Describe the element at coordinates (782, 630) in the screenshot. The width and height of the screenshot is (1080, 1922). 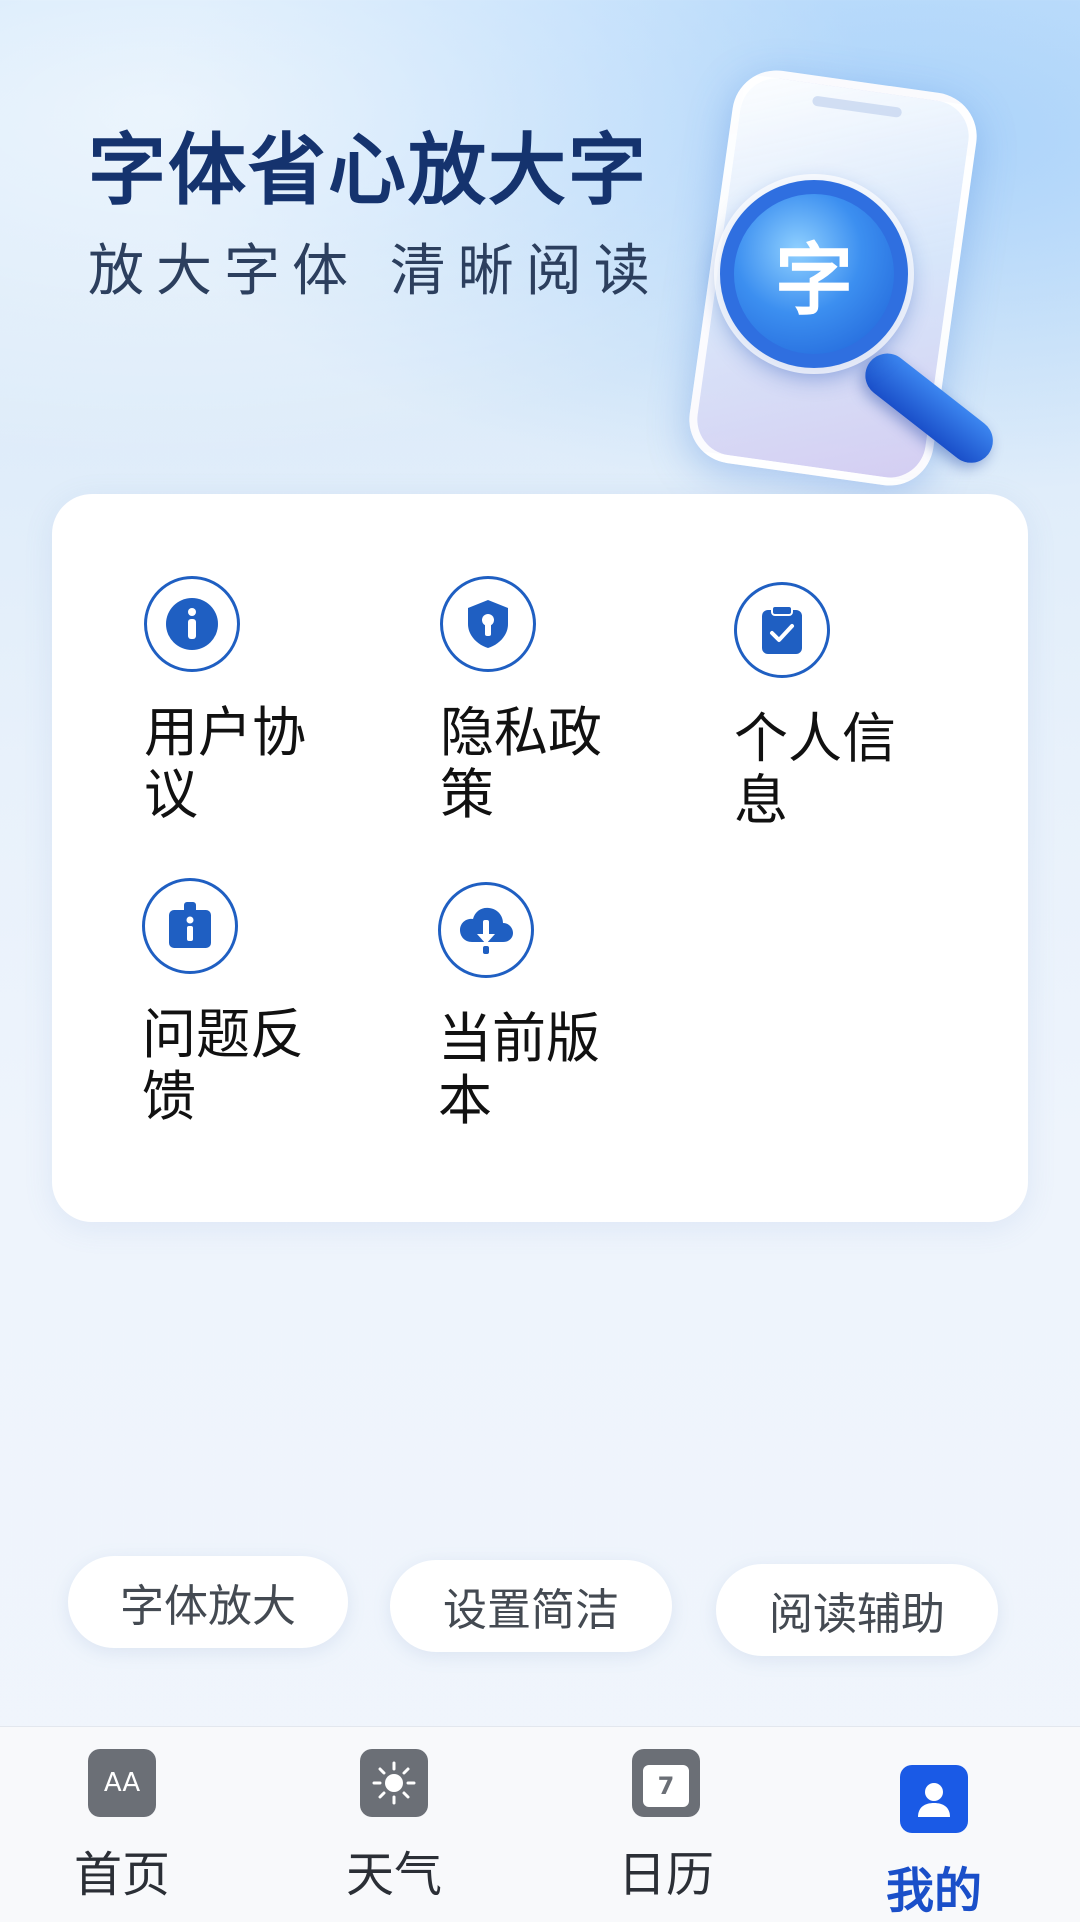
I see `clipboard-check-icon` at that location.